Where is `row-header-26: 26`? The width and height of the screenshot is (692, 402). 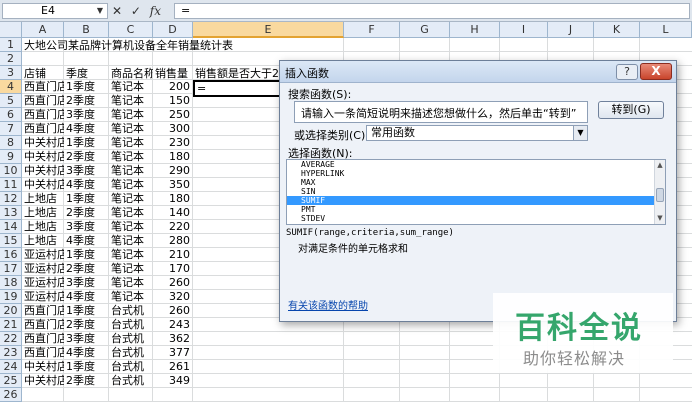
row-header-26: 26 is located at coordinates (11, 395).